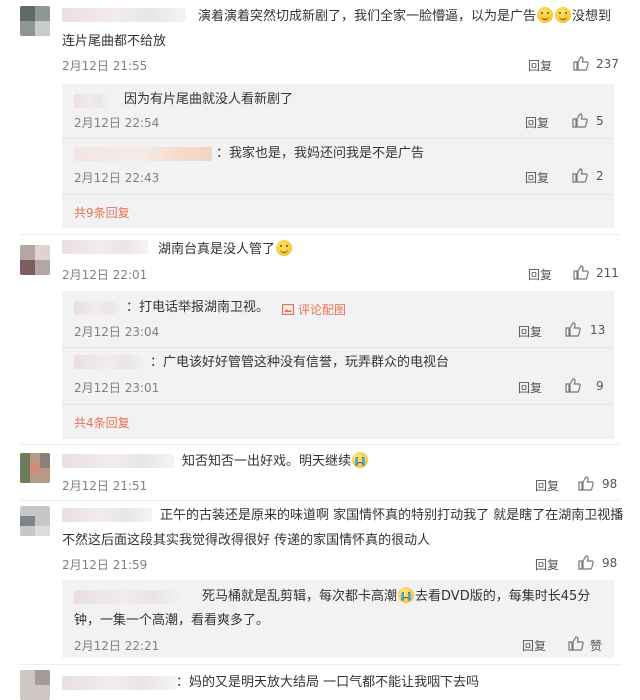  I want to click on comment-text: 湖南台真是没人管了, so click(225, 250).